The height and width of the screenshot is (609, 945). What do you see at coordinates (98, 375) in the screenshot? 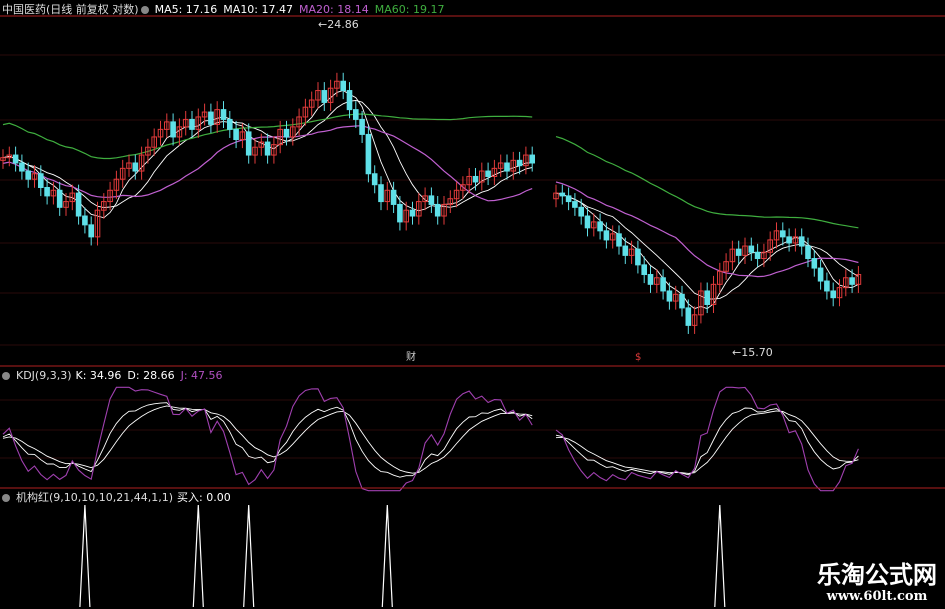
I see `kdj-k-label: K: 34.96` at bounding box center [98, 375].